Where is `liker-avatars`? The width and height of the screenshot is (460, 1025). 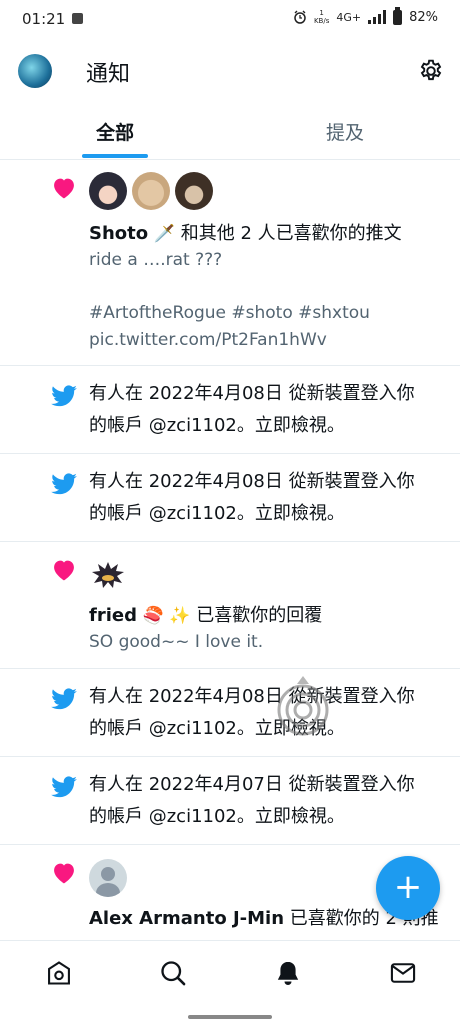
liker-avatars is located at coordinates (151, 191).